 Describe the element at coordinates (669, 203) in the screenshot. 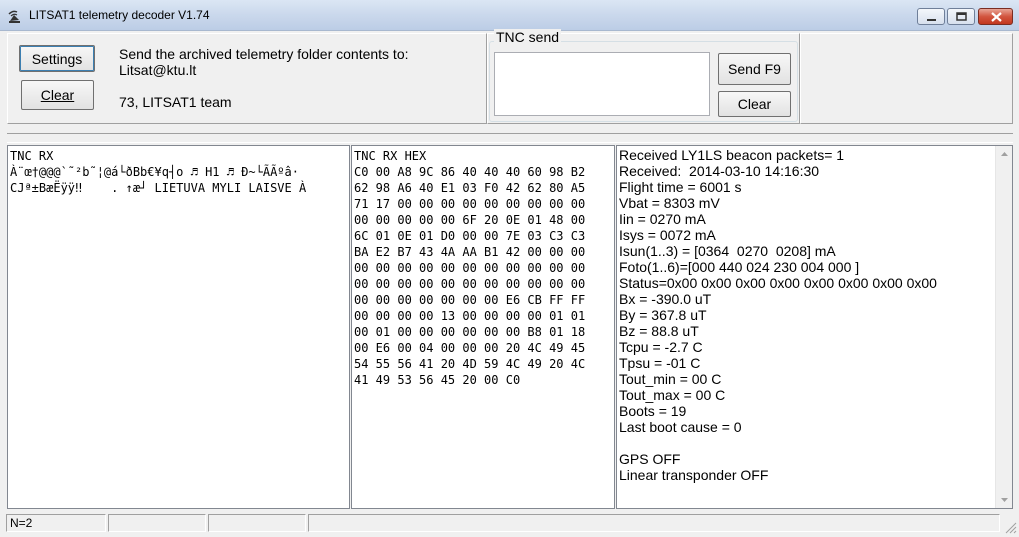

I see `telemetry-line: Vbat = 8303 mV` at that location.